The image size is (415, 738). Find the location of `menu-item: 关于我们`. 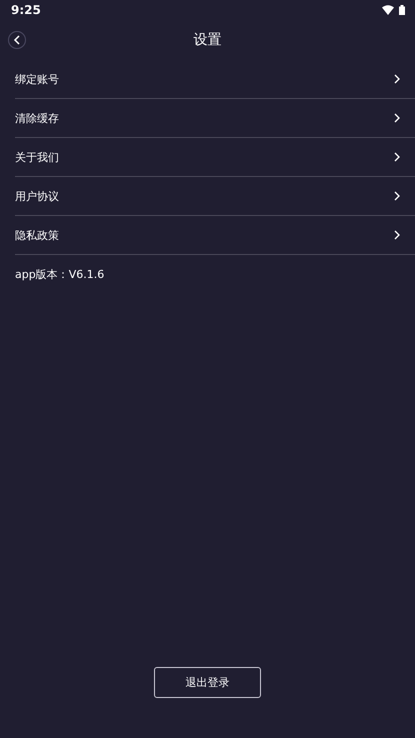

menu-item: 关于我们 is located at coordinates (215, 157).